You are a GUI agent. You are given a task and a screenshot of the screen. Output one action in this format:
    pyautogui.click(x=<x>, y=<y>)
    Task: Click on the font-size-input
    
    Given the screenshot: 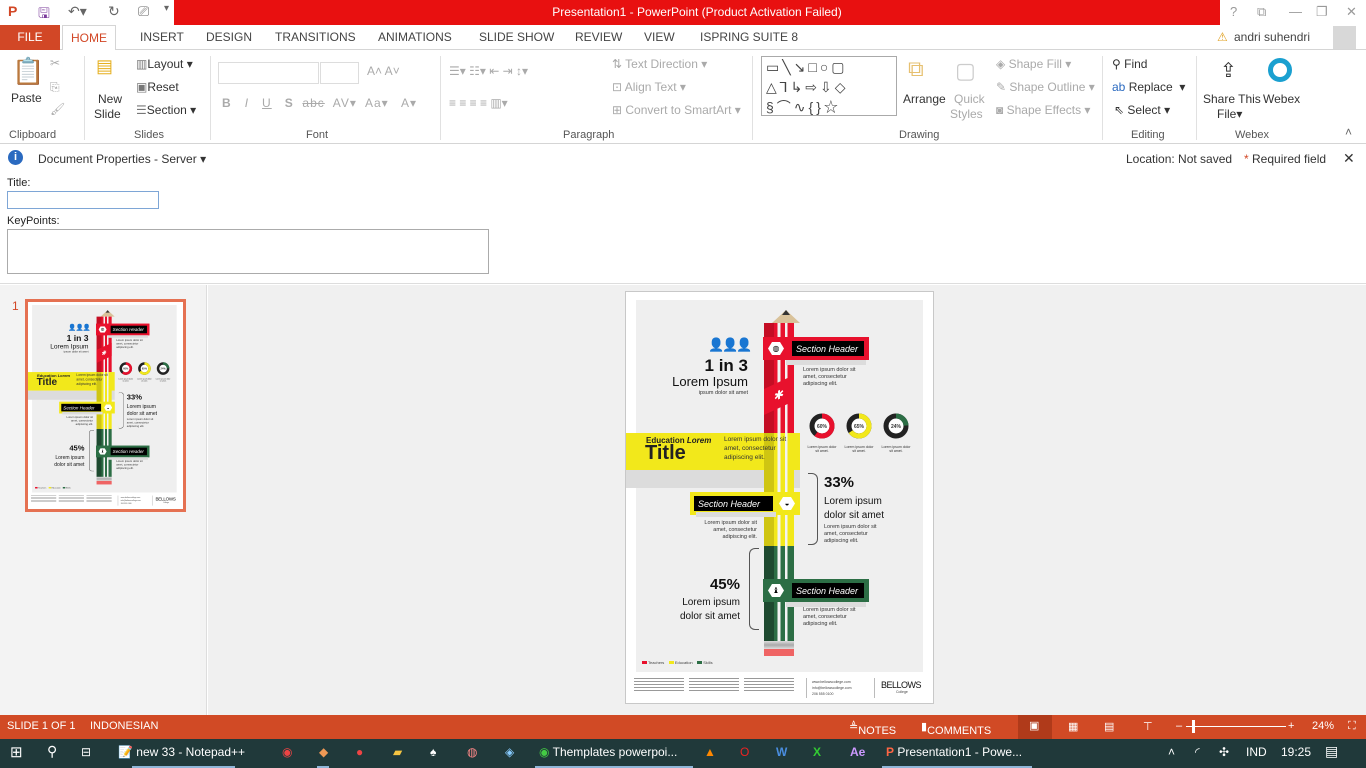 What is the action you would take?
    pyautogui.click(x=339, y=73)
    